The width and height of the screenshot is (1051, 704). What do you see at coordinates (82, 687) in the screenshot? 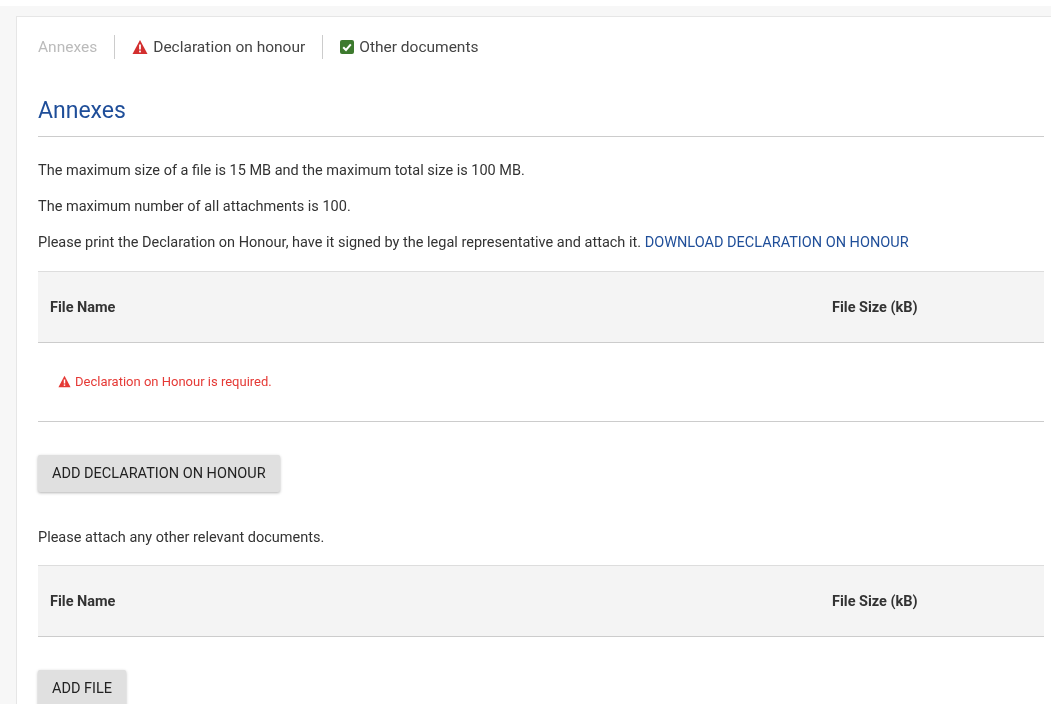
I see `add-file-button: ADD FILE` at bounding box center [82, 687].